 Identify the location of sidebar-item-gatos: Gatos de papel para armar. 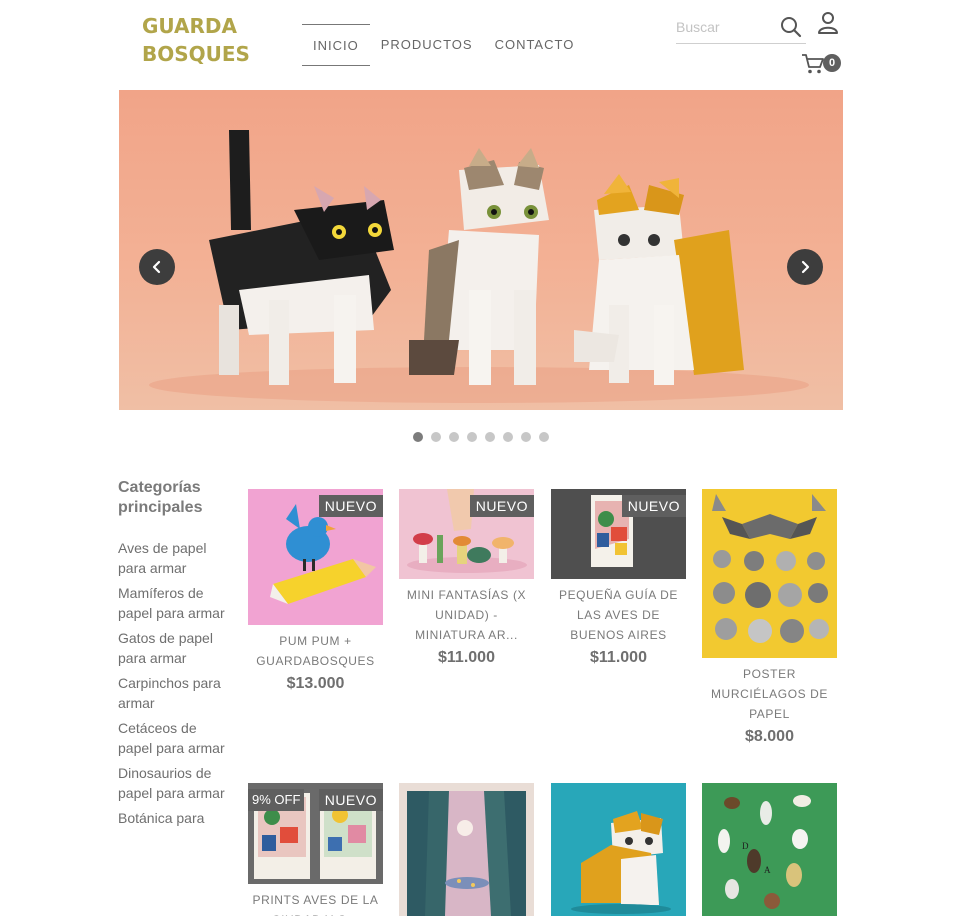
(173, 648).